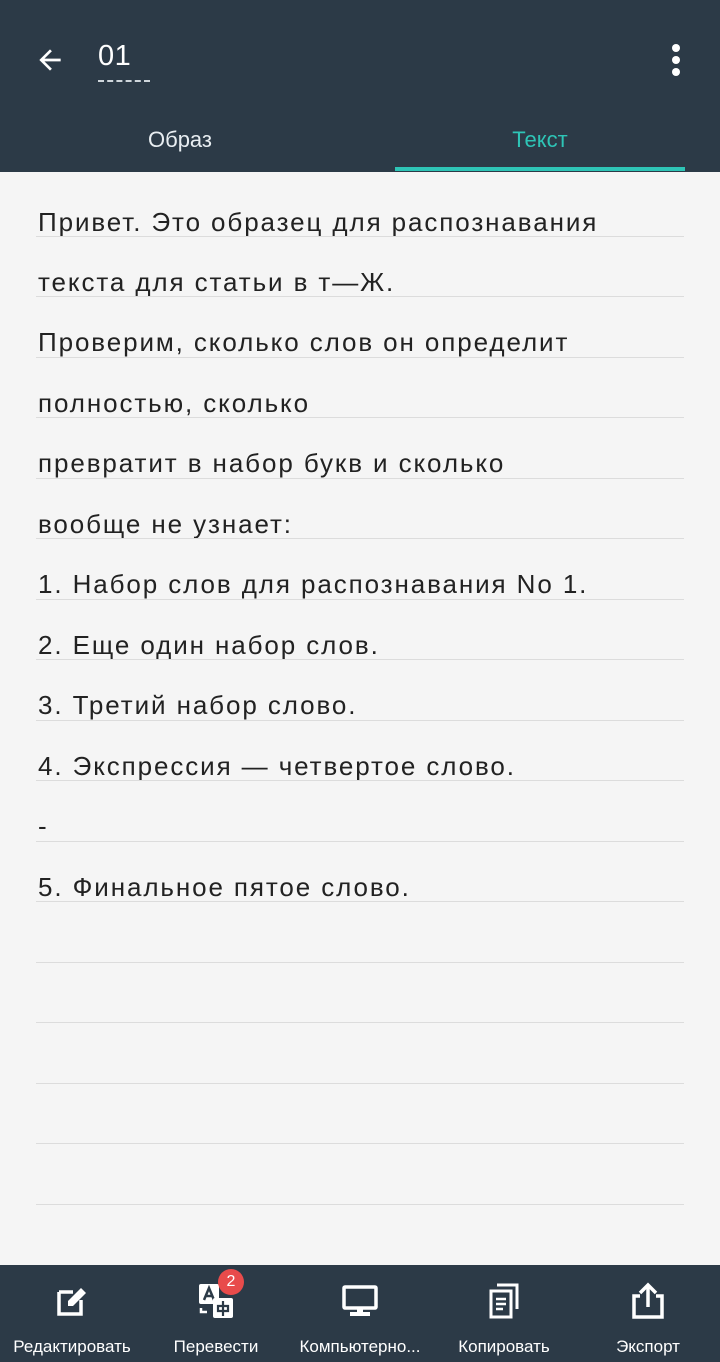 This screenshot has width=720, height=1362. Describe the element at coordinates (648, 1346) in the screenshot. I see `export-label: Экспорт` at that location.